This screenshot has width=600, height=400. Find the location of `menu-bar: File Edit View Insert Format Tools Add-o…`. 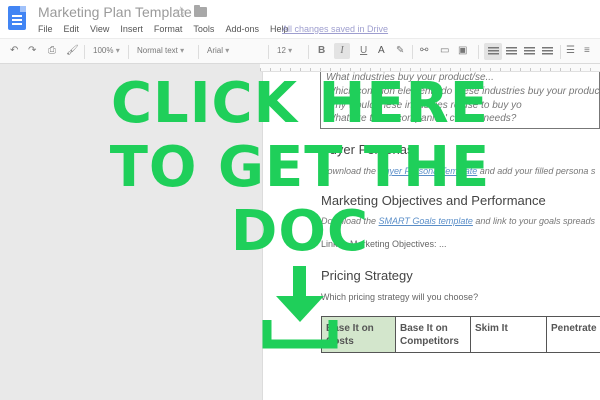

menu-bar: File Edit View Insert Format Tools Add-o… is located at coordinates (163, 29).